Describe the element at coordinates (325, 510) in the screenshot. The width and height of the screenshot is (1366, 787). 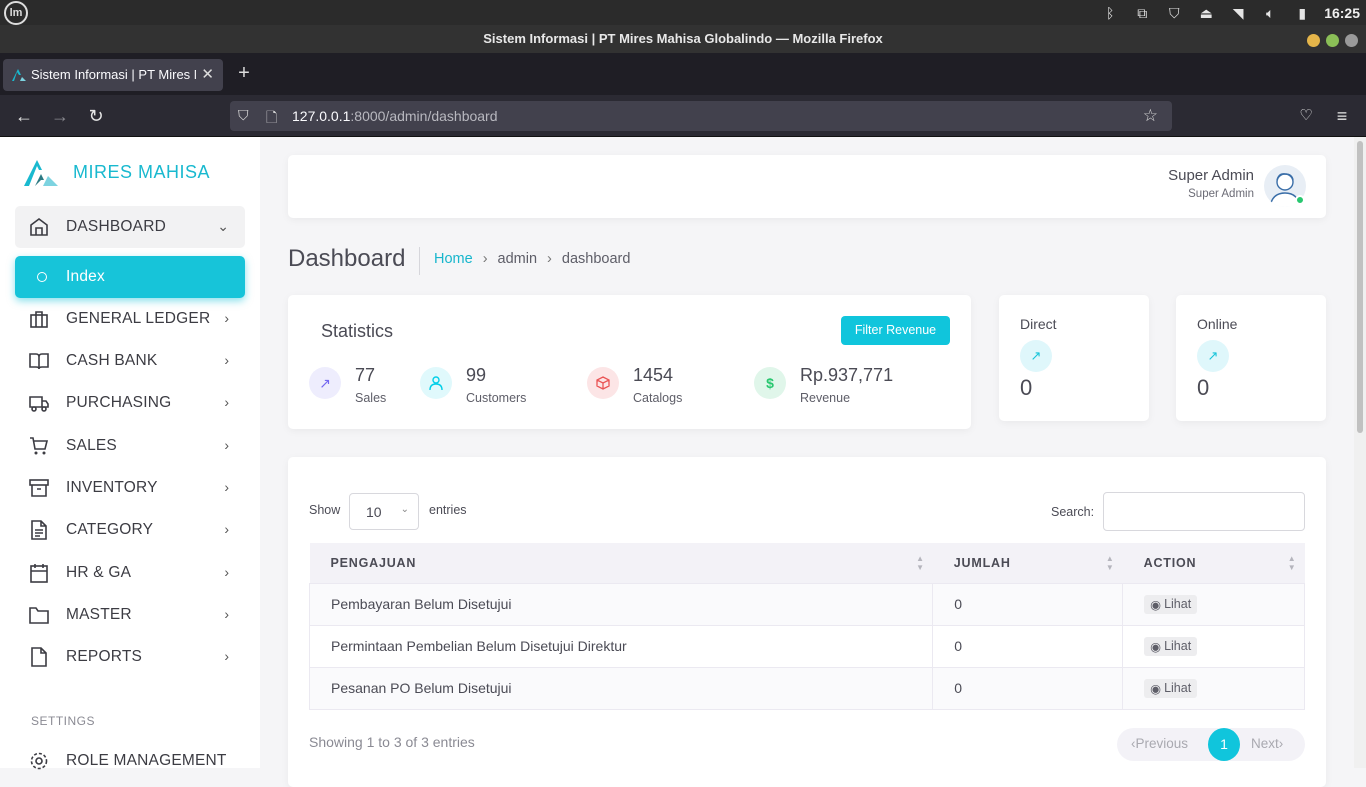
I see `show-label: Show` at that location.